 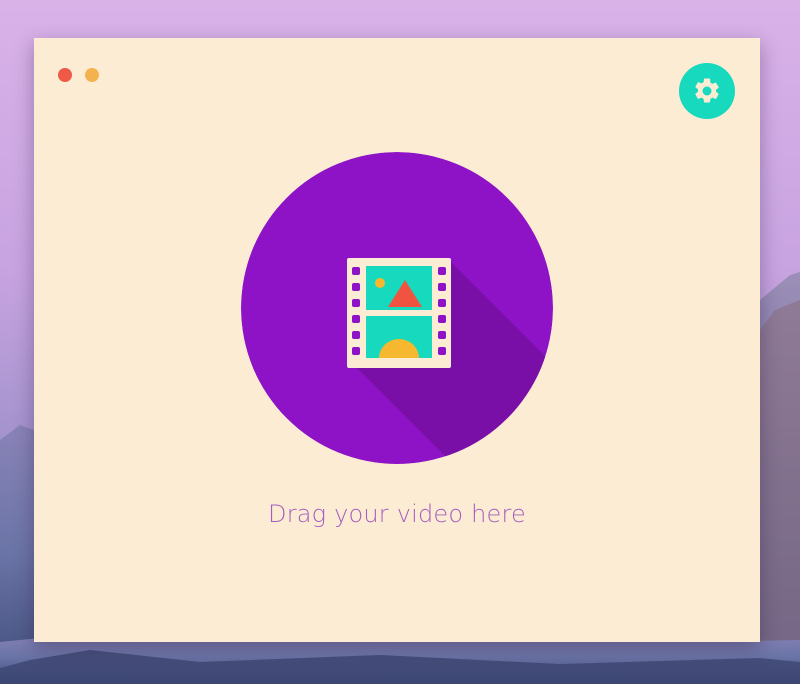 I want to click on gear-icon, so click(x=707, y=90).